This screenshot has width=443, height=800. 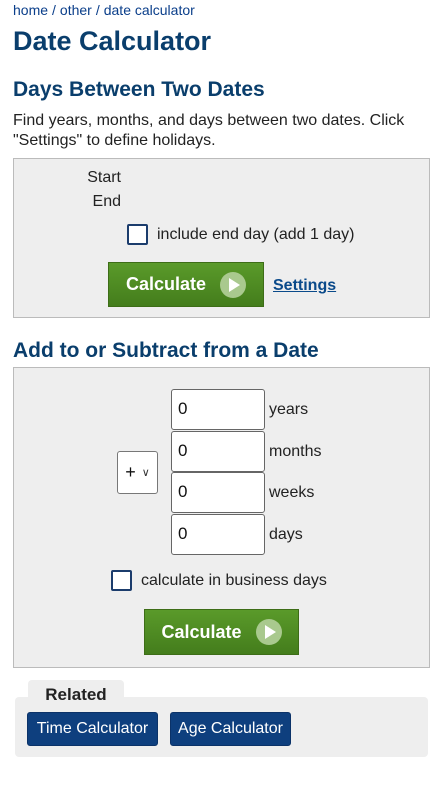 I want to click on include-end-day-row: include end day (add 1 day), so click(x=240, y=234).